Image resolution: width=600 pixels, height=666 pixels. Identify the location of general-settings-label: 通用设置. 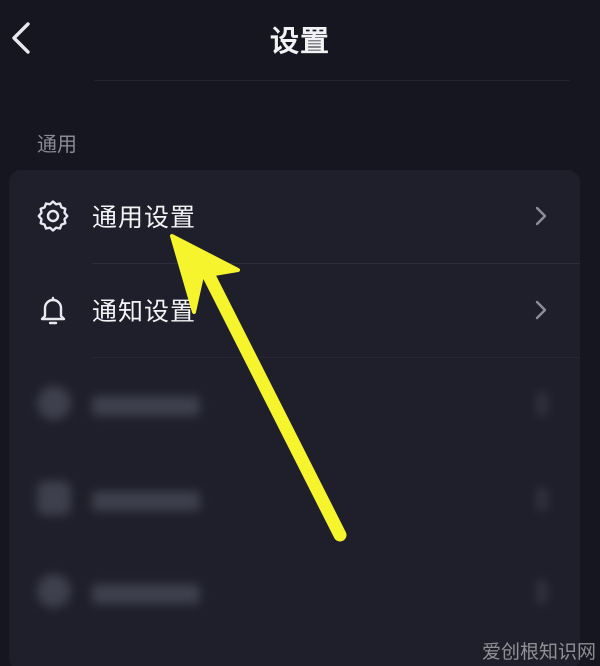
(144, 217).